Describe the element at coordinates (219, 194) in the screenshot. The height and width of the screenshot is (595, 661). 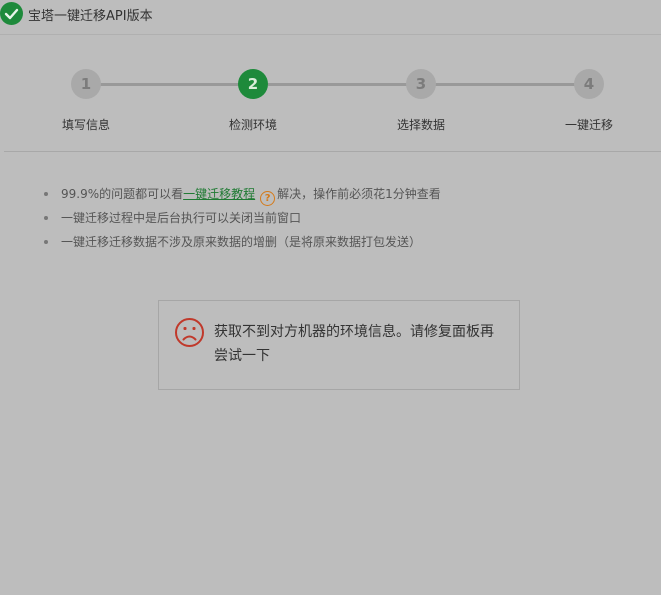
I see `migration-tutorial-link: 一键迁移教程` at that location.